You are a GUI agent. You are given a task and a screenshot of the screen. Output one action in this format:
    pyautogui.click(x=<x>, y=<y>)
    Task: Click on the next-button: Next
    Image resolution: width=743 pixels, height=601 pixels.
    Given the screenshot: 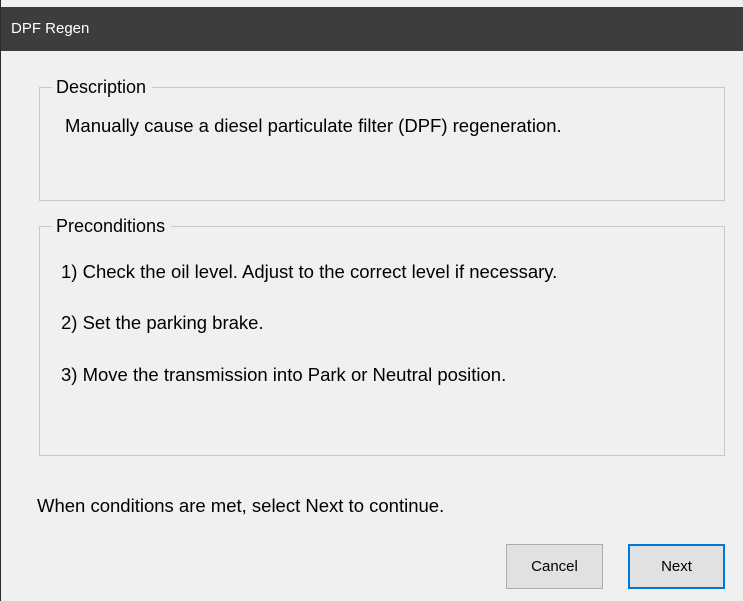 What is the action you would take?
    pyautogui.click(x=676, y=566)
    